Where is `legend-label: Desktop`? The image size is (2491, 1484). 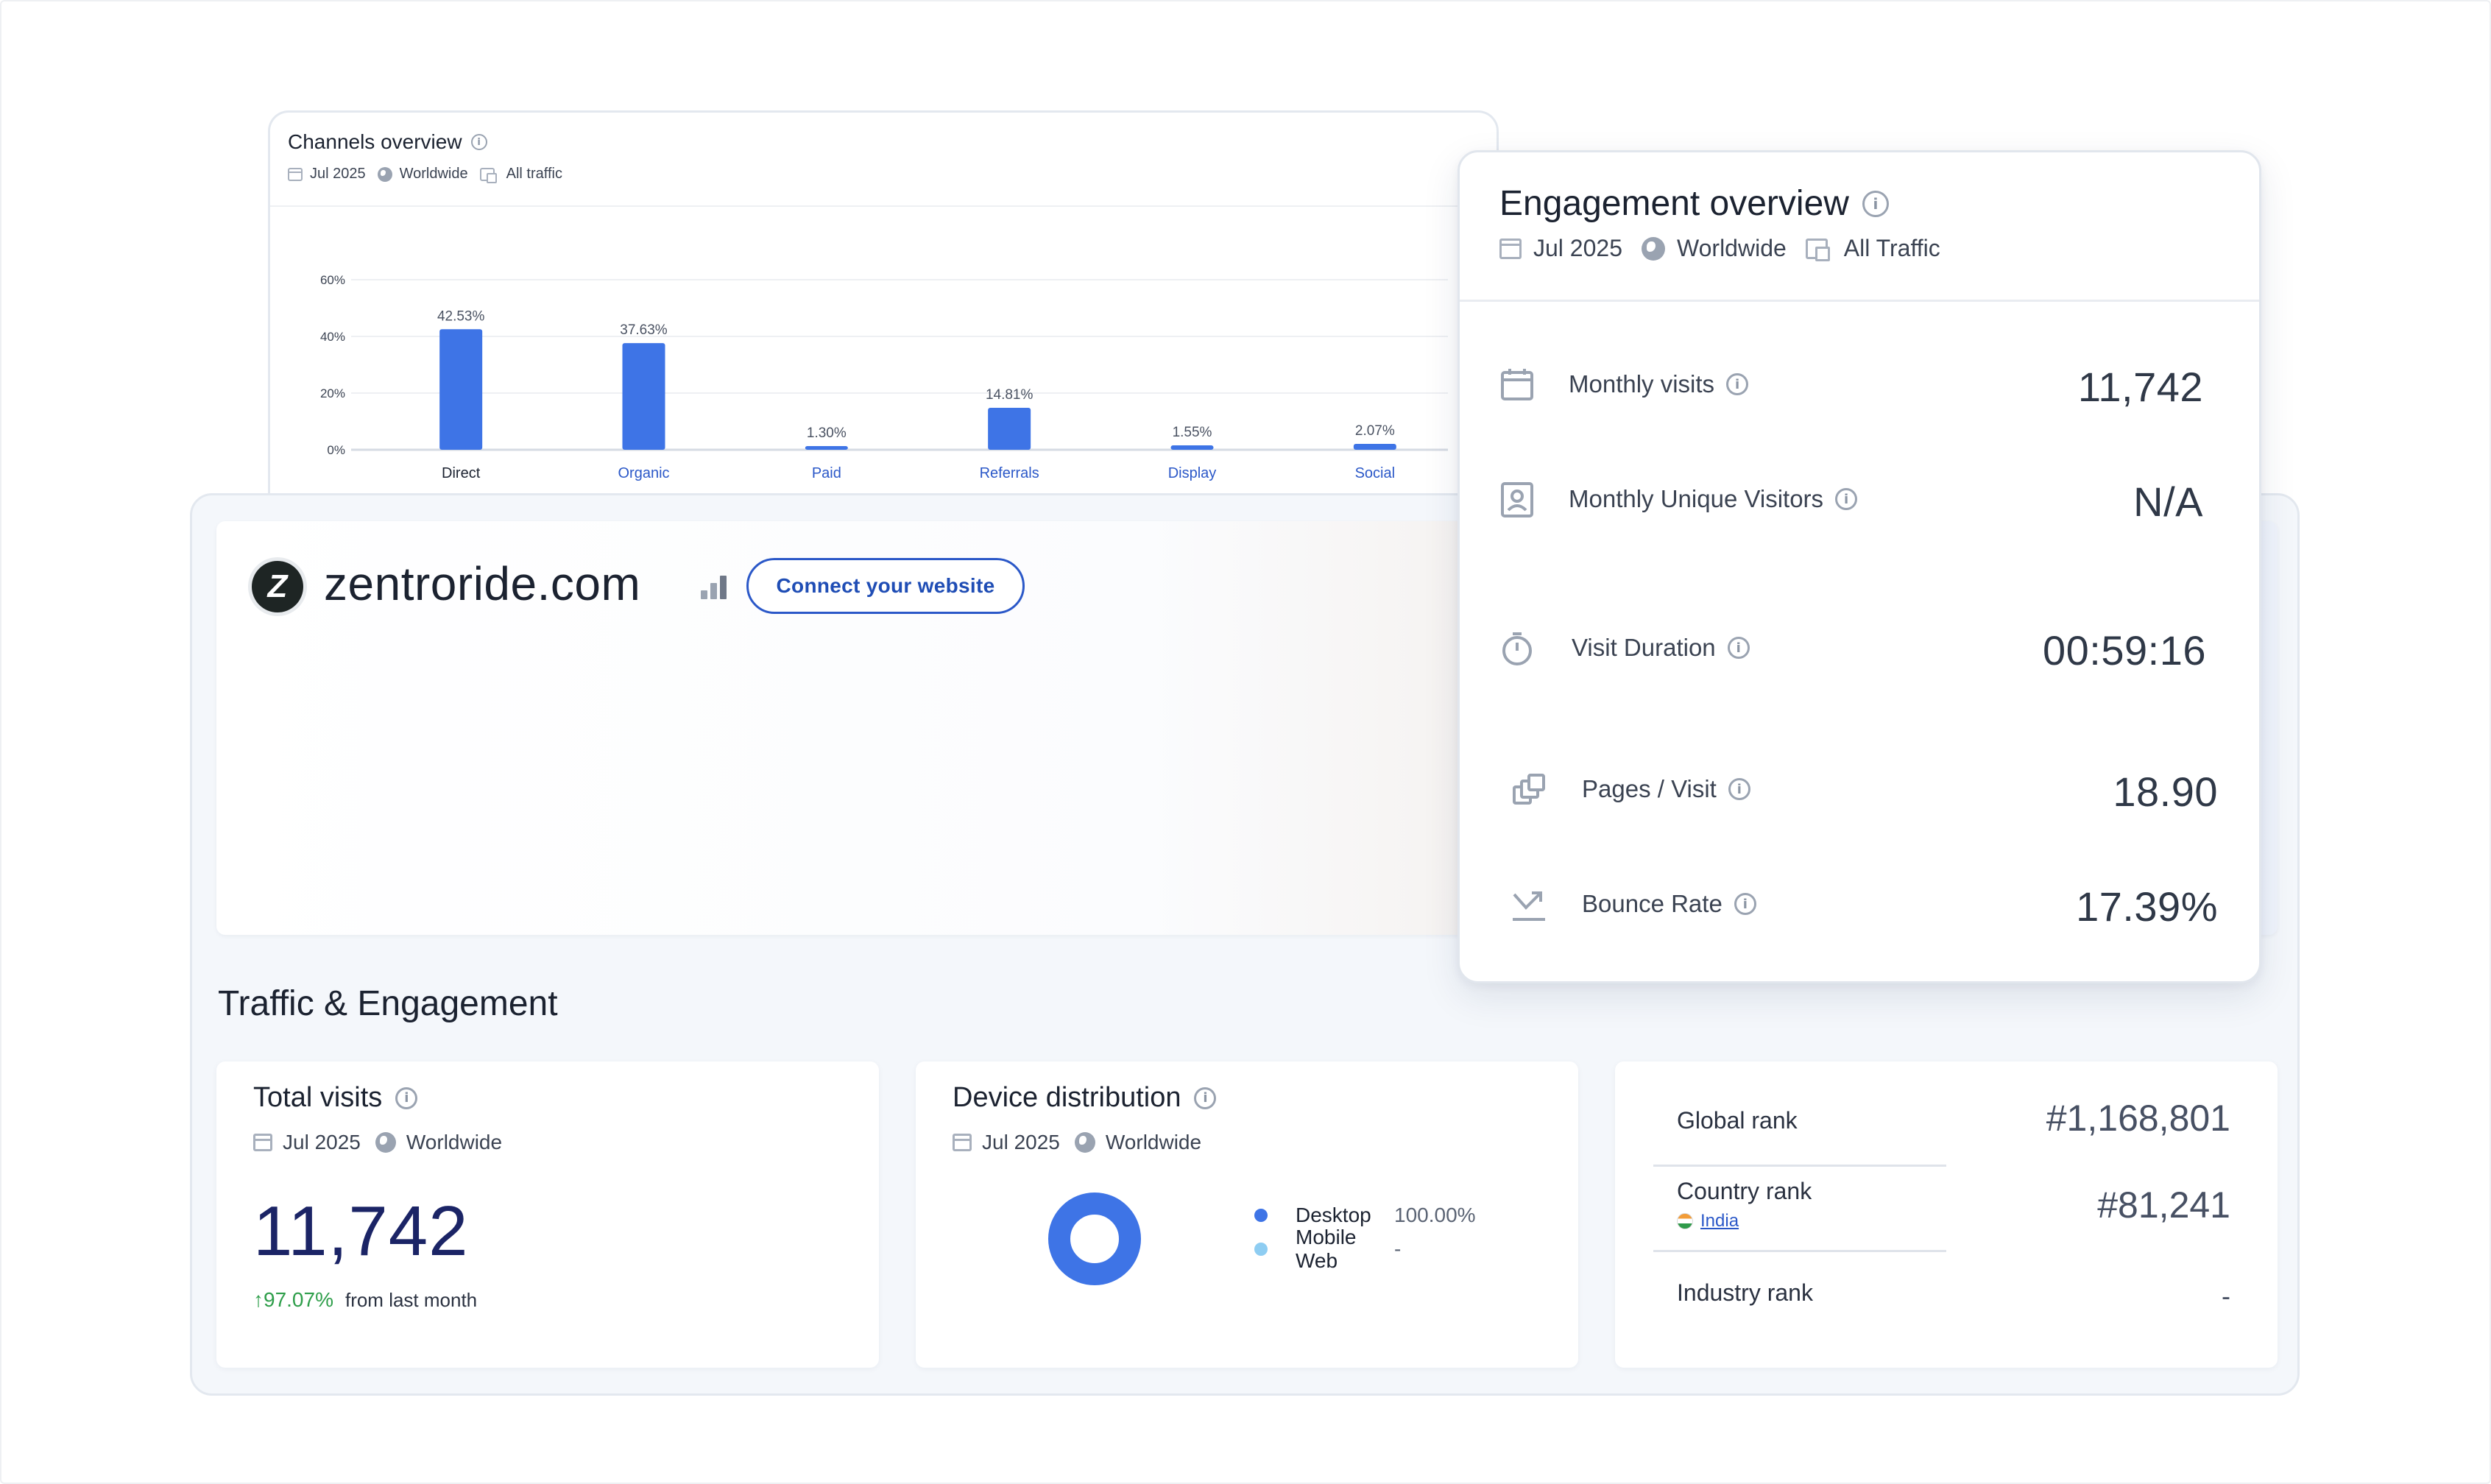 legend-label: Desktop is located at coordinates (1333, 1215).